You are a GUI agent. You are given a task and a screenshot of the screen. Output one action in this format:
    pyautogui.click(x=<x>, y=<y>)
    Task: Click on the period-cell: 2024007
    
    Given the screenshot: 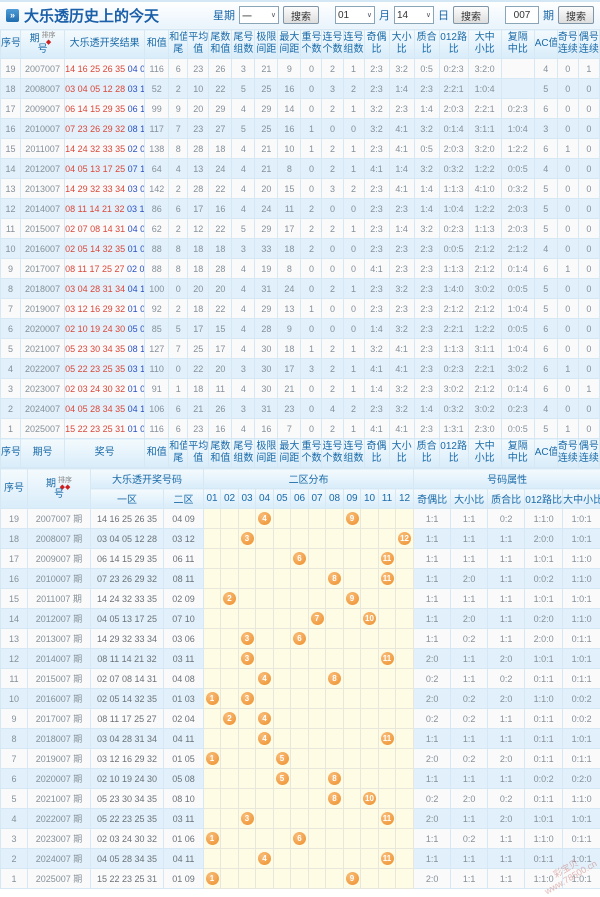 What is the action you would take?
    pyautogui.click(x=43, y=409)
    